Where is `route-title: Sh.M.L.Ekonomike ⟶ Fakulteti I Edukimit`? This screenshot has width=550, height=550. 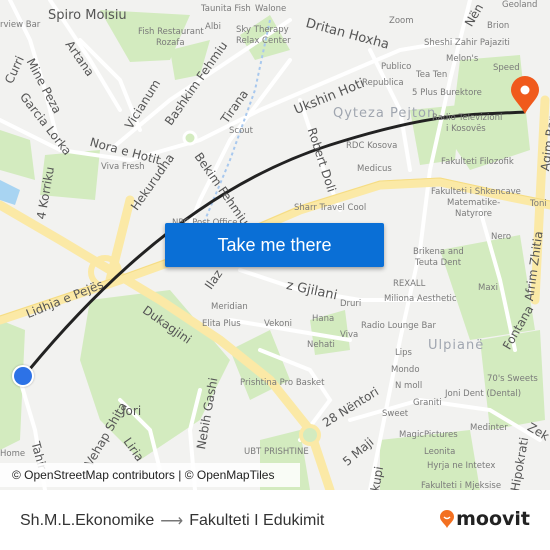
route-title: Sh.M.L.Ekonomike ⟶ Fakulteti I Edukimit is located at coordinates (172, 521).